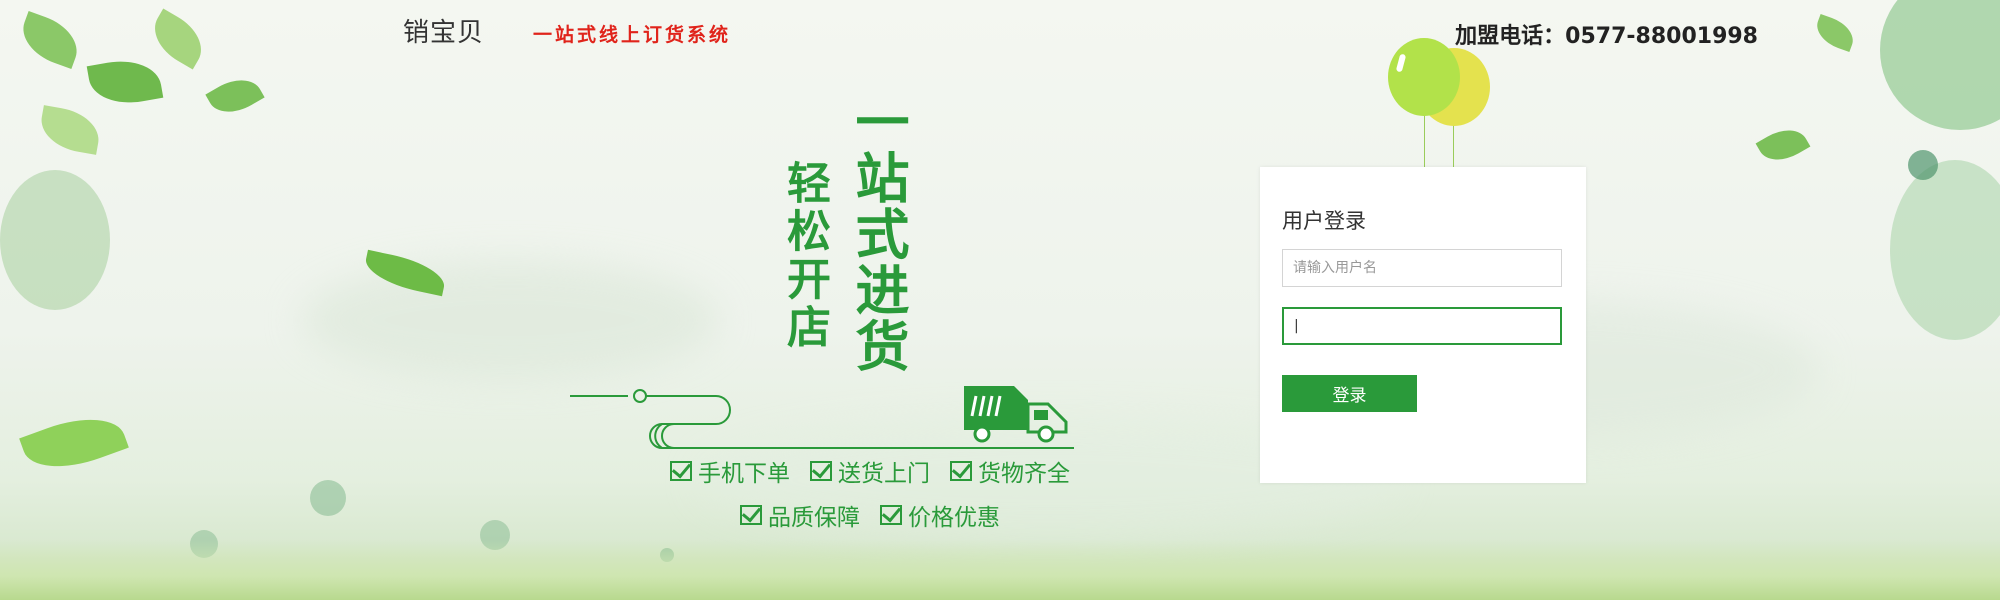 The height and width of the screenshot is (600, 2000). Describe the element at coordinates (814, 518) in the screenshot. I see `feature-label: 品质保障` at that location.